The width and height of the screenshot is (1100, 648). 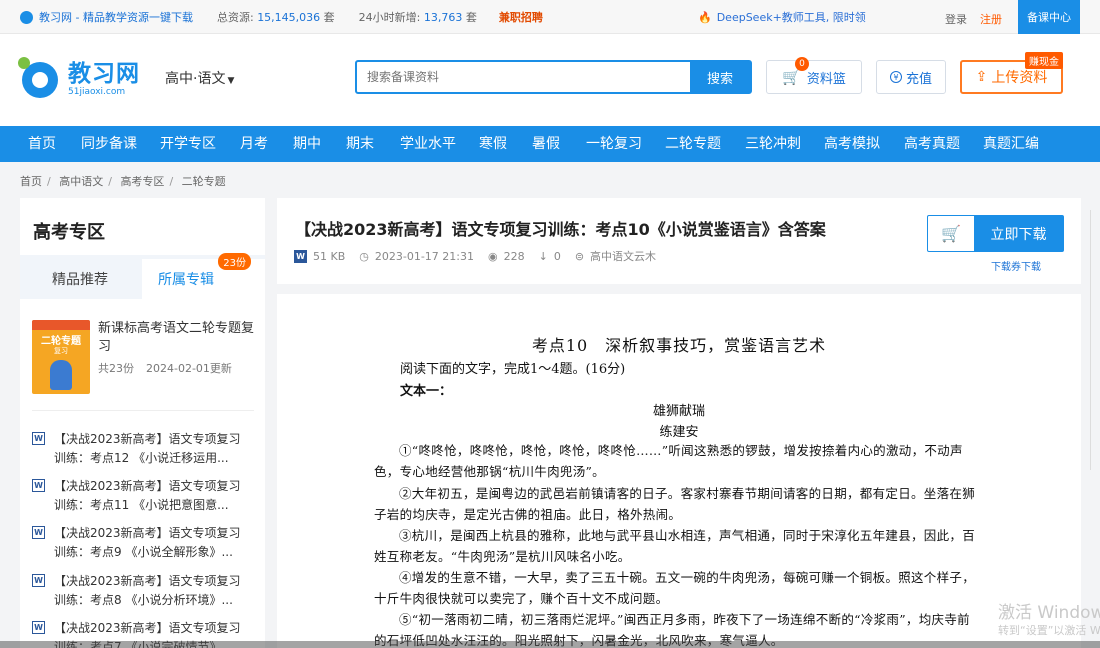 What do you see at coordinates (814, 75) in the screenshot?
I see `cart-button: 🛒 0 资料篮` at bounding box center [814, 75].